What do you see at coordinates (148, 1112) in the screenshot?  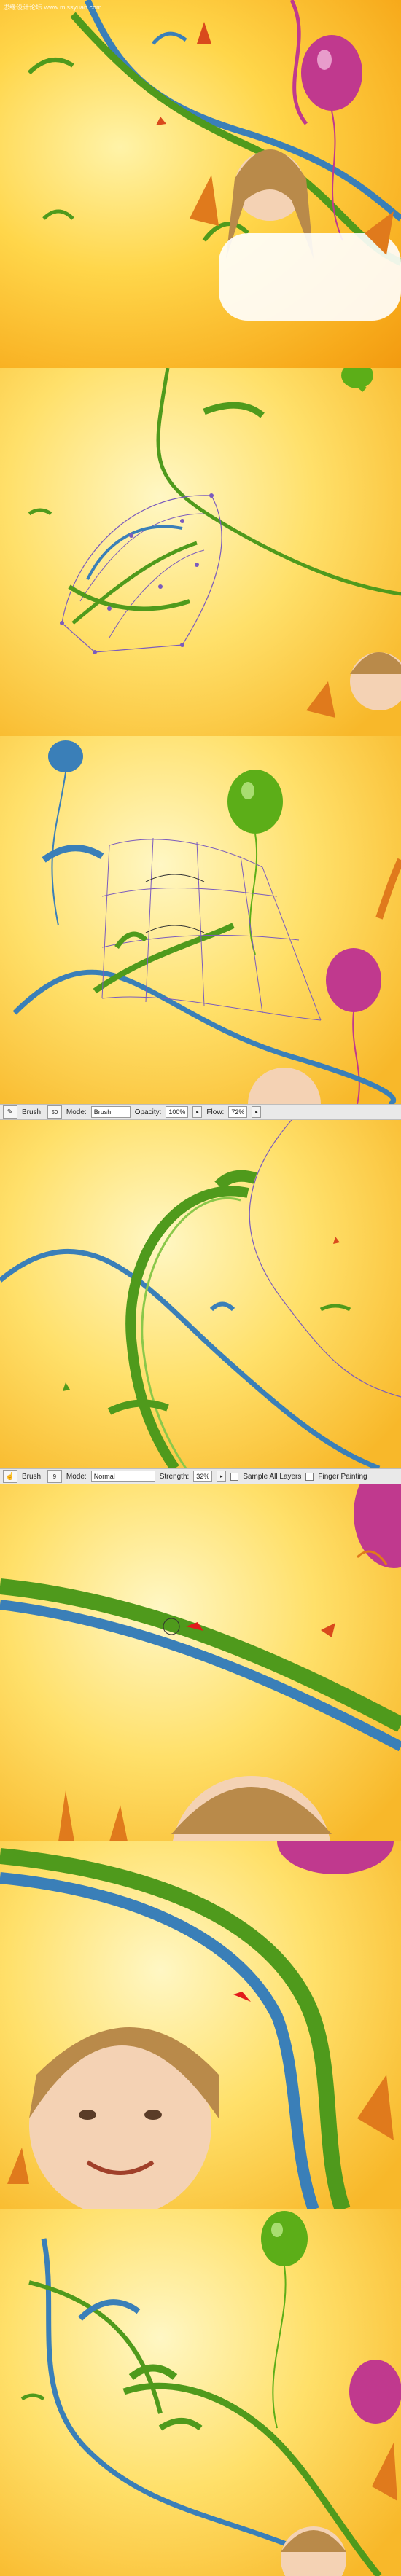 I see `opacity-label: Opacity:` at bounding box center [148, 1112].